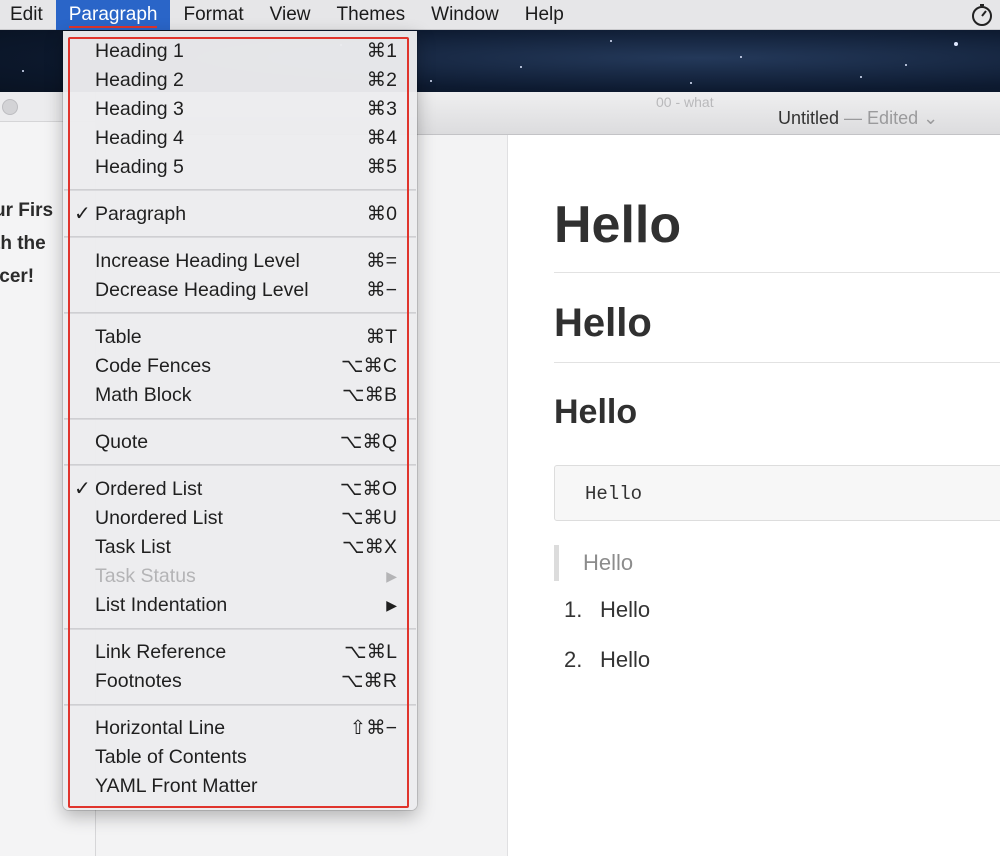 The width and height of the screenshot is (1000, 856). What do you see at coordinates (381, 51) in the screenshot?
I see `shortcut-label: ⌘1` at bounding box center [381, 51].